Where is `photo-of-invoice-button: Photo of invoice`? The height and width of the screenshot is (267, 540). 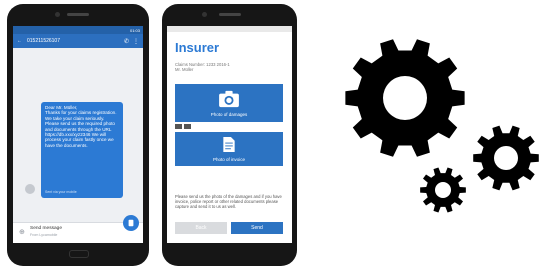
photo-of-invoice-button: Photo of invoice is located at coordinates (229, 149).